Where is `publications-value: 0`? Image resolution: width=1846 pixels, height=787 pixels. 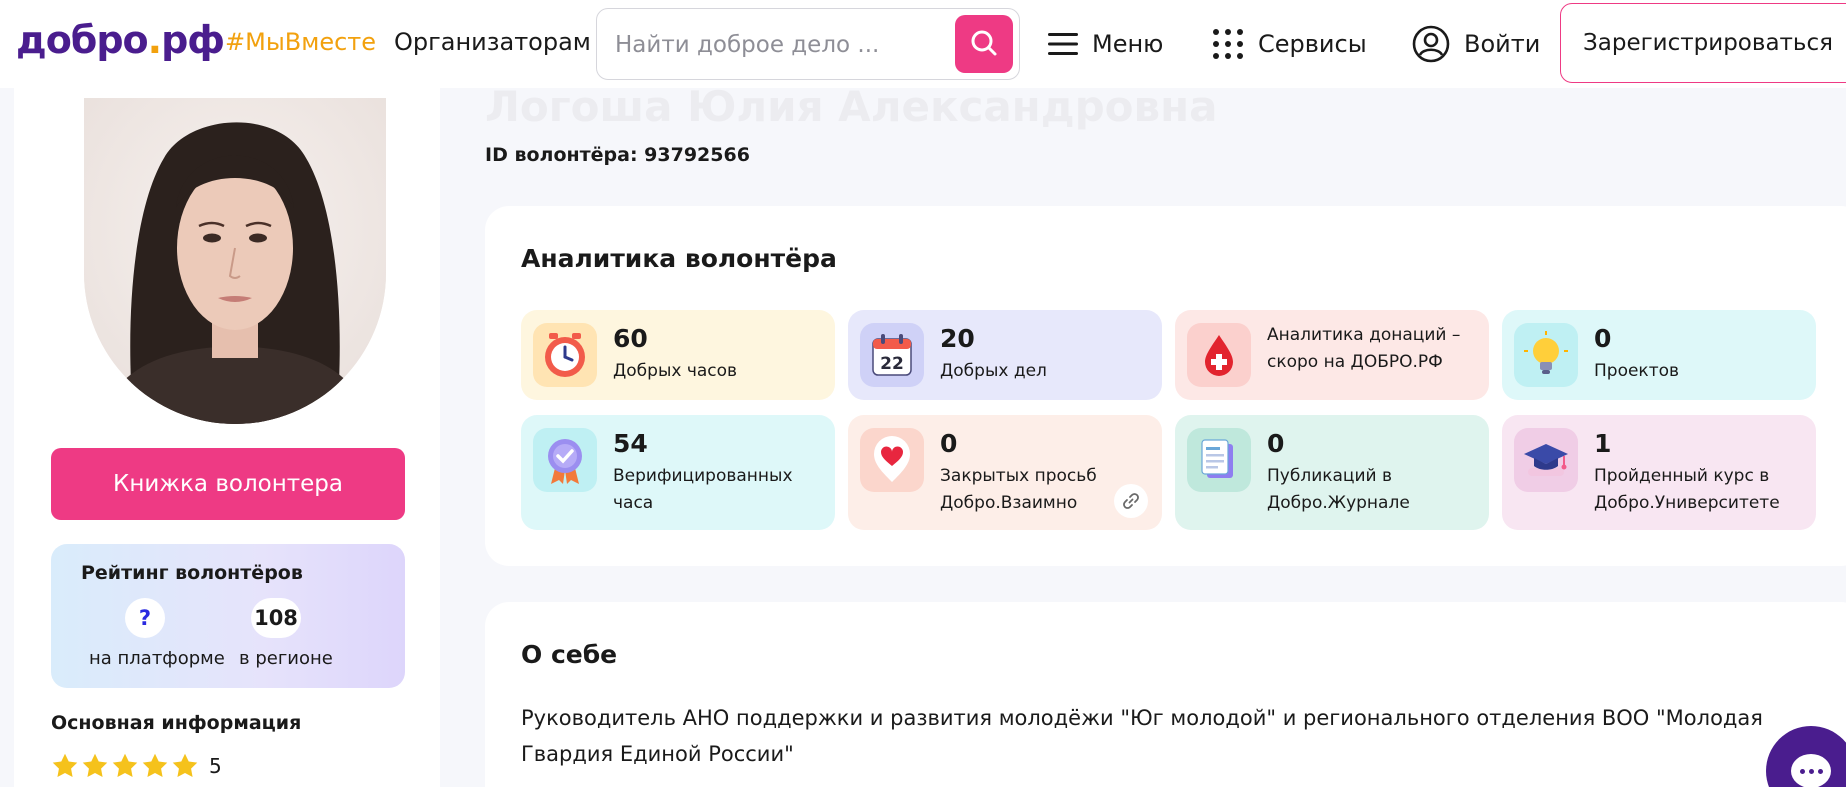
publications-value: 0 is located at coordinates (1276, 443).